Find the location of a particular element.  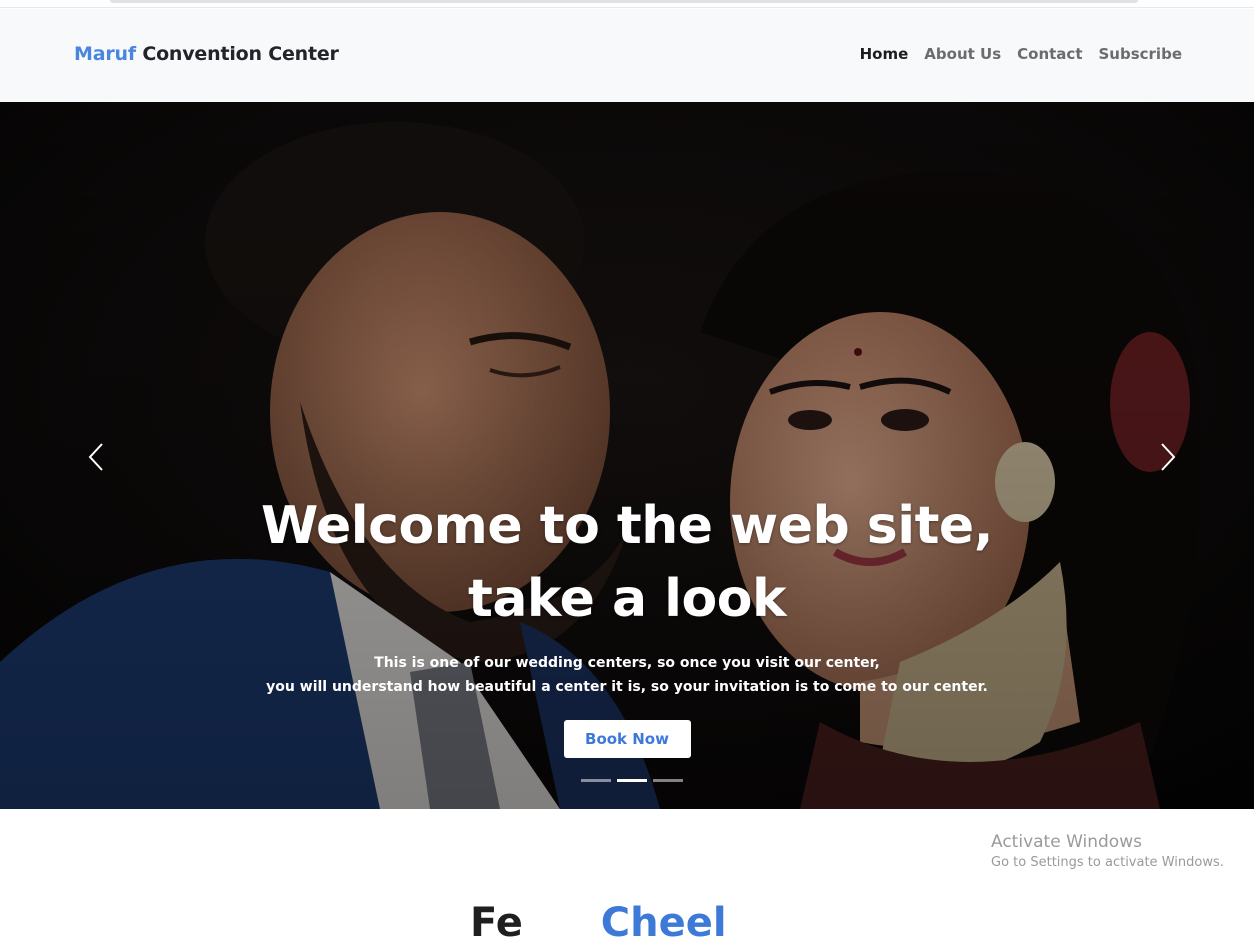

section-heading-word-2: Cheel is located at coordinates (663, 923).